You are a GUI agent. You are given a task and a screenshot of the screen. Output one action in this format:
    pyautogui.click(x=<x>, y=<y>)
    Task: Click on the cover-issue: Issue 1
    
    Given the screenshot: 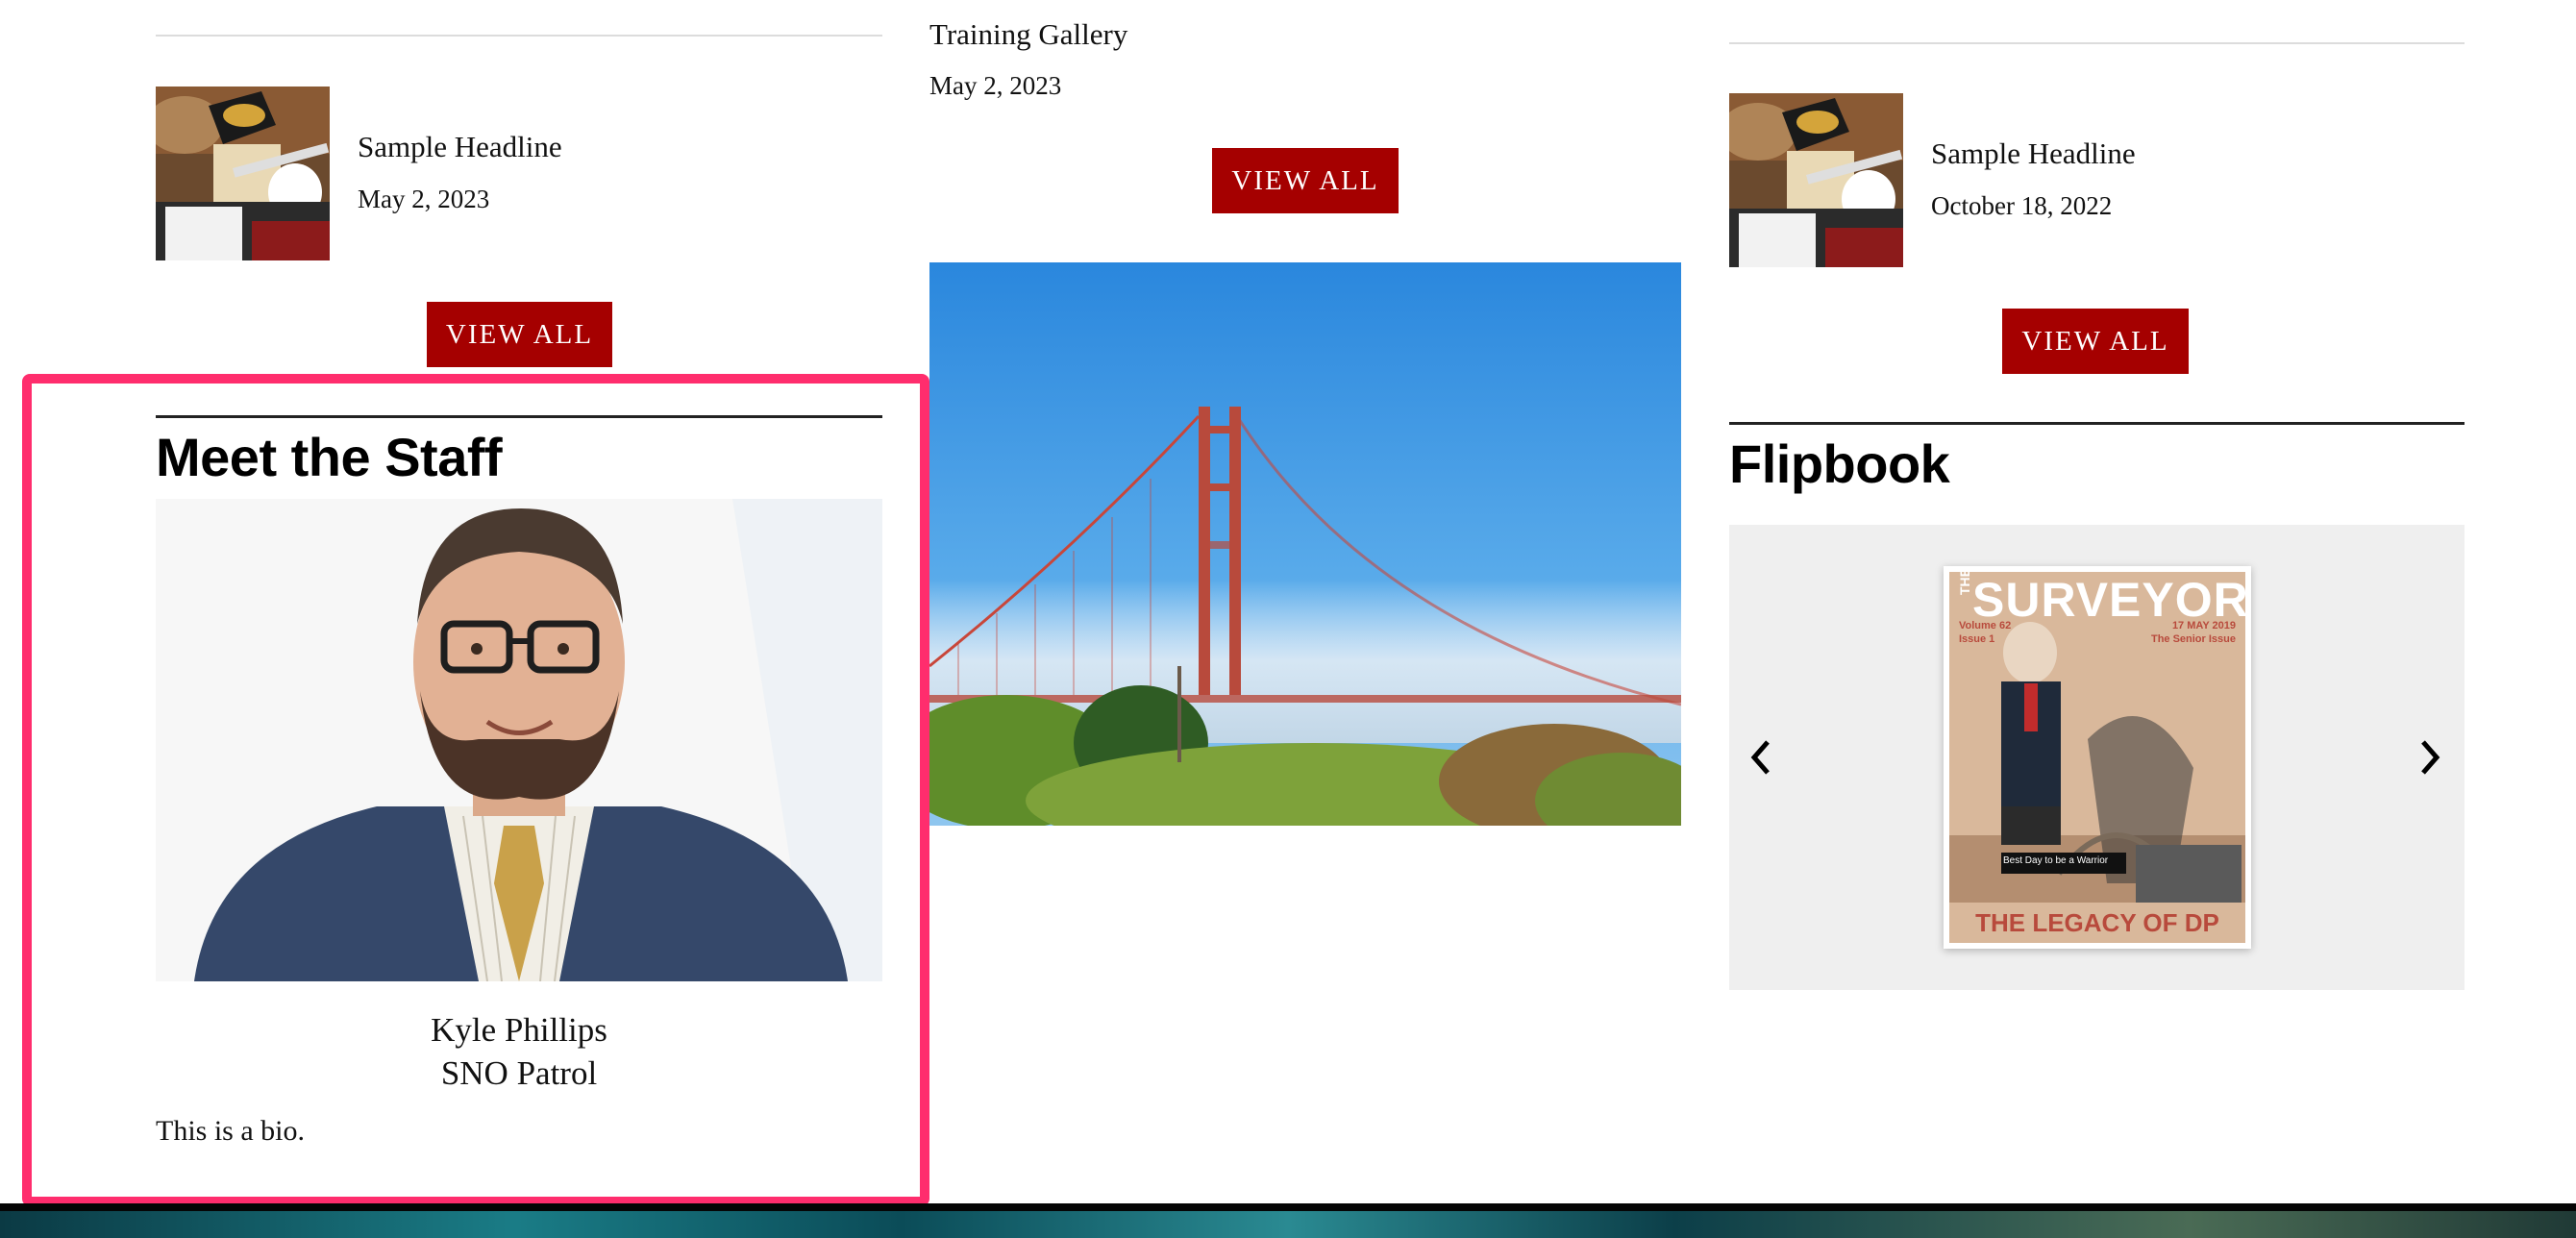 What is the action you would take?
    pyautogui.click(x=1977, y=639)
    